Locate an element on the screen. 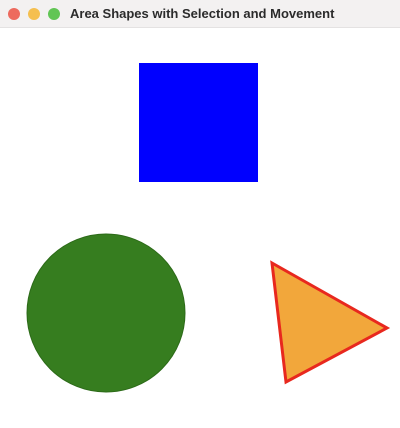 This screenshot has width=400, height=428. minimize-button is located at coordinates (34, 14).